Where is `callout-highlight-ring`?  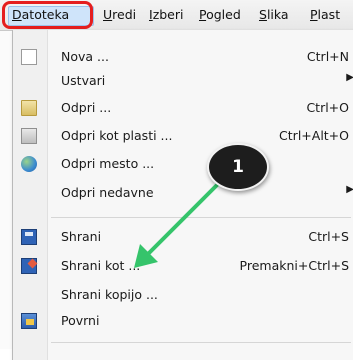 callout-highlight-ring is located at coordinates (47, 15).